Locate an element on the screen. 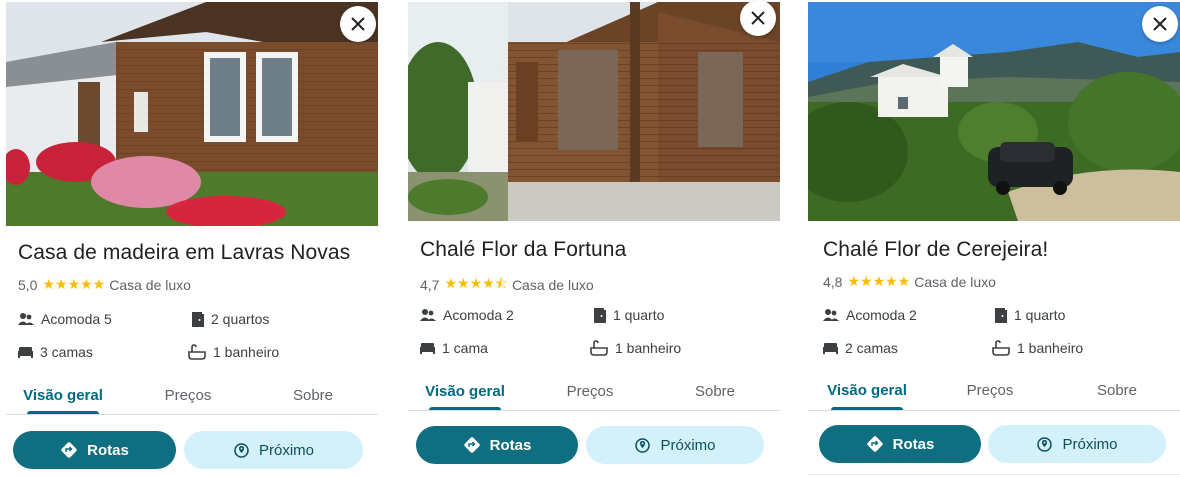 This screenshot has height=477, width=1180. rating-line: 4,7 ★★★★⯪ Casa de luxo is located at coordinates (507, 285).